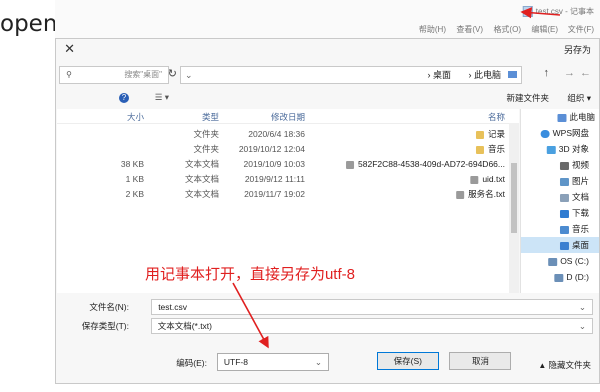 The width and height of the screenshot is (600, 392). What do you see at coordinates (496, 117) in the screenshot?
I see `column-header-name: 名称` at bounding box center [496, 117].